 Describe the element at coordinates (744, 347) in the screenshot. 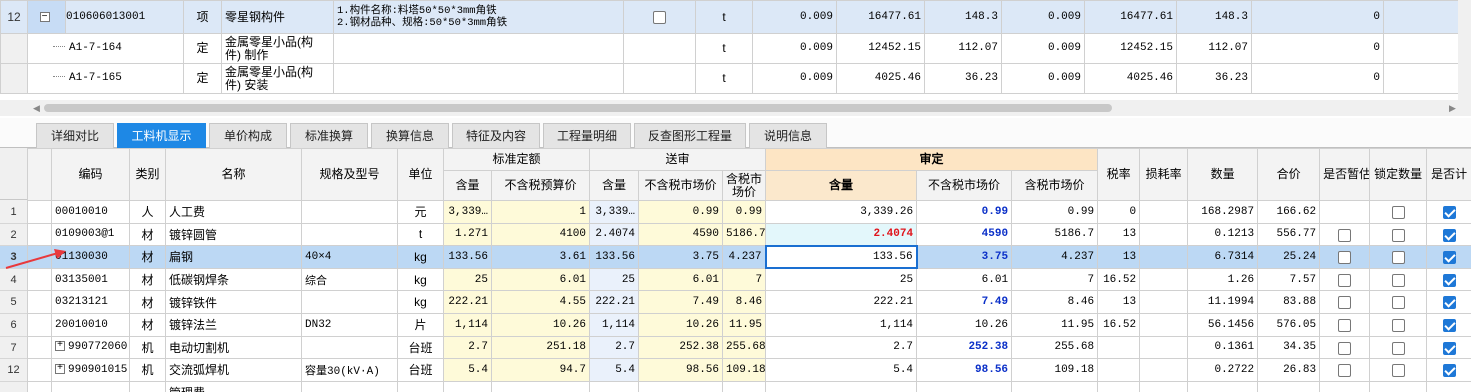

I see `sent-price-incl-cell: 255.68` at that location.